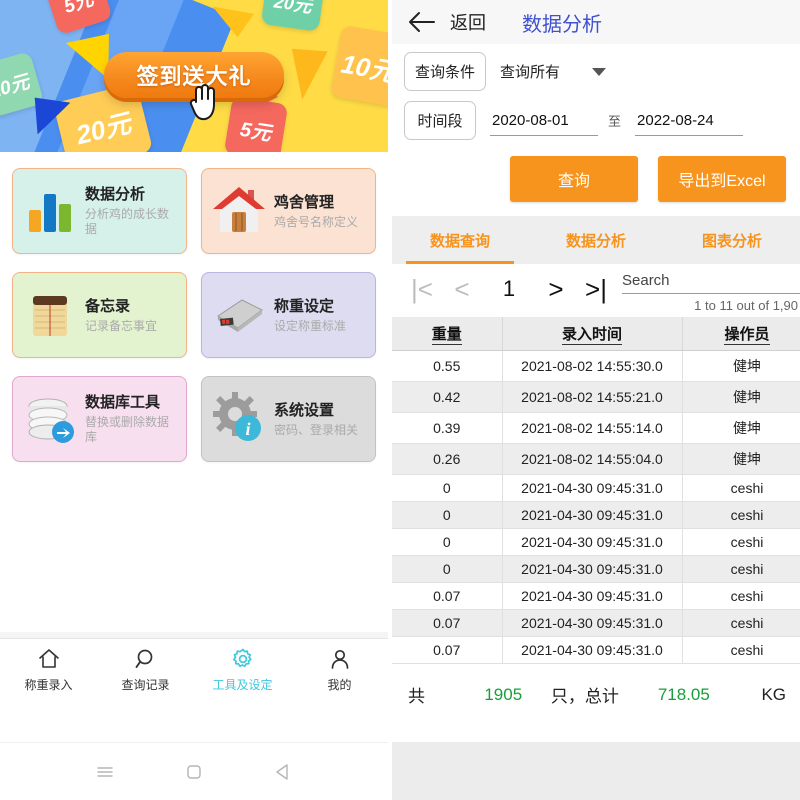 This screenshot has width=800, height=800. Describe the element at coordinates (239, 419) in the screenshot. I see `gear-info-icon: i` at that location.